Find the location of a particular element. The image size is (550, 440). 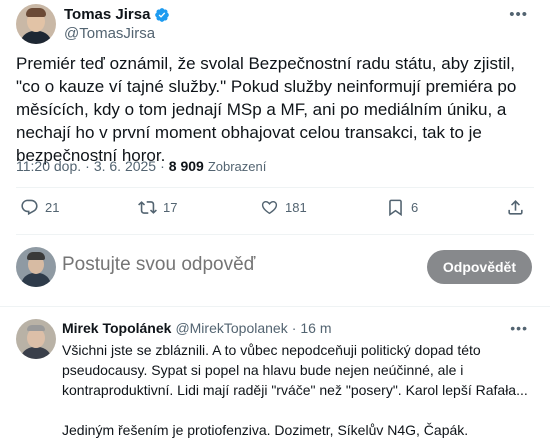

tweet-time: 11:20 dop. is located at coordinates (48, 166).